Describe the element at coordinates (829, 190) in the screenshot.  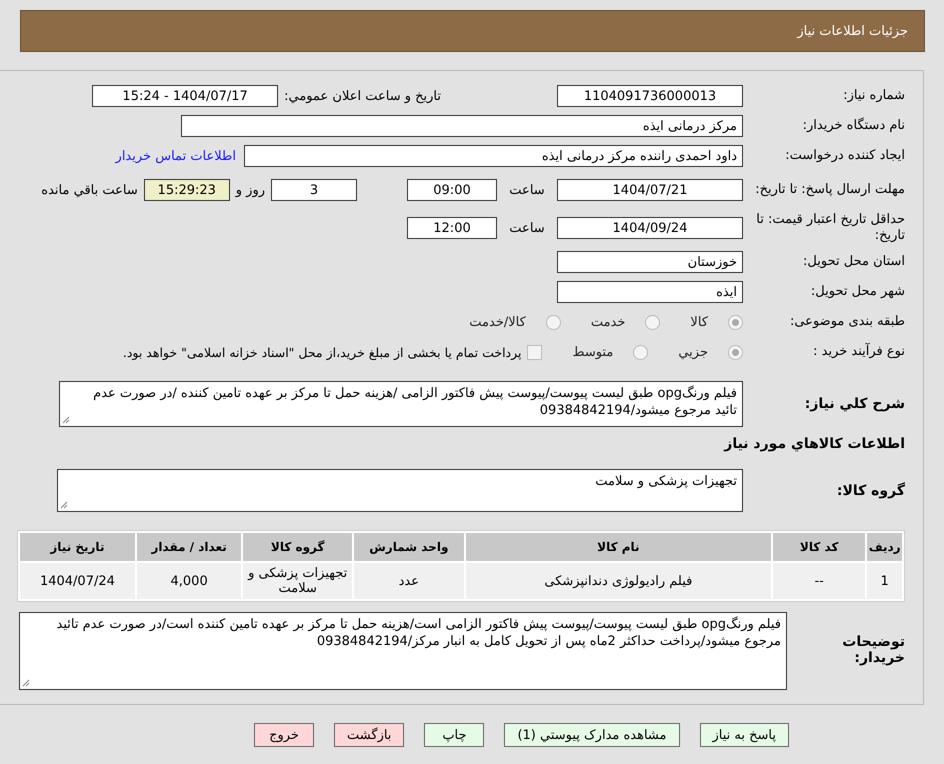
I see `field-label: مهلت ارسال پاسخ: تا تاریخ:` at that location.